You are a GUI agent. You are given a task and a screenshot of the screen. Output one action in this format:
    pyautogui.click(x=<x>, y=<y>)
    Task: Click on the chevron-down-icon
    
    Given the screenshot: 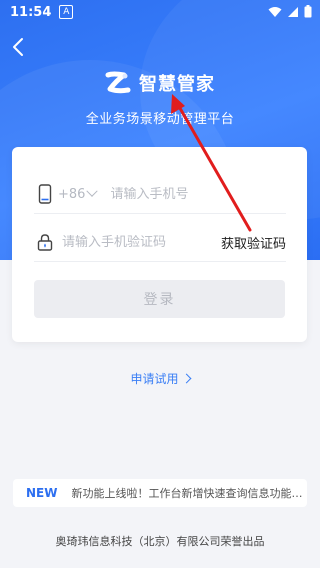 What is the action you would take?
    pyautogui.click(x=92, y=191)
    